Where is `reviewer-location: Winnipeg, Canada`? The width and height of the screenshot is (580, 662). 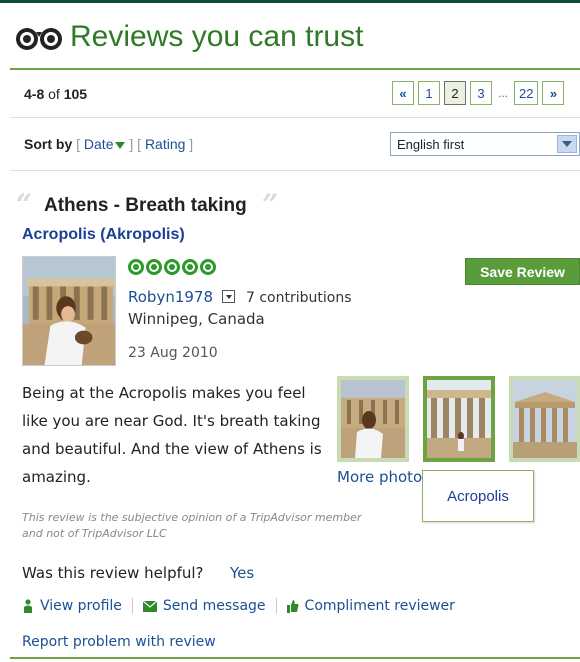 reviewer-location: Winnipeg, Canada is located at coordinates (196, 319).